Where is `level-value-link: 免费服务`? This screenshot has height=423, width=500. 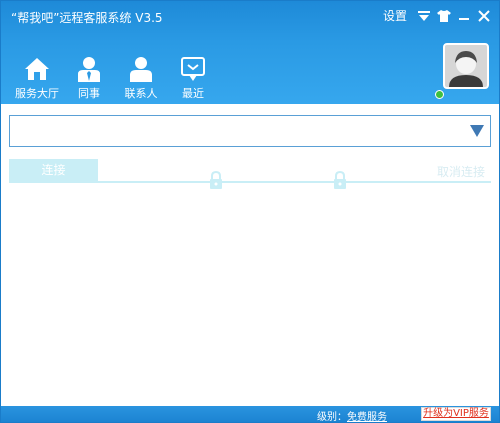 level-value-link: 免费服务 is located at coordinates (367, 417).